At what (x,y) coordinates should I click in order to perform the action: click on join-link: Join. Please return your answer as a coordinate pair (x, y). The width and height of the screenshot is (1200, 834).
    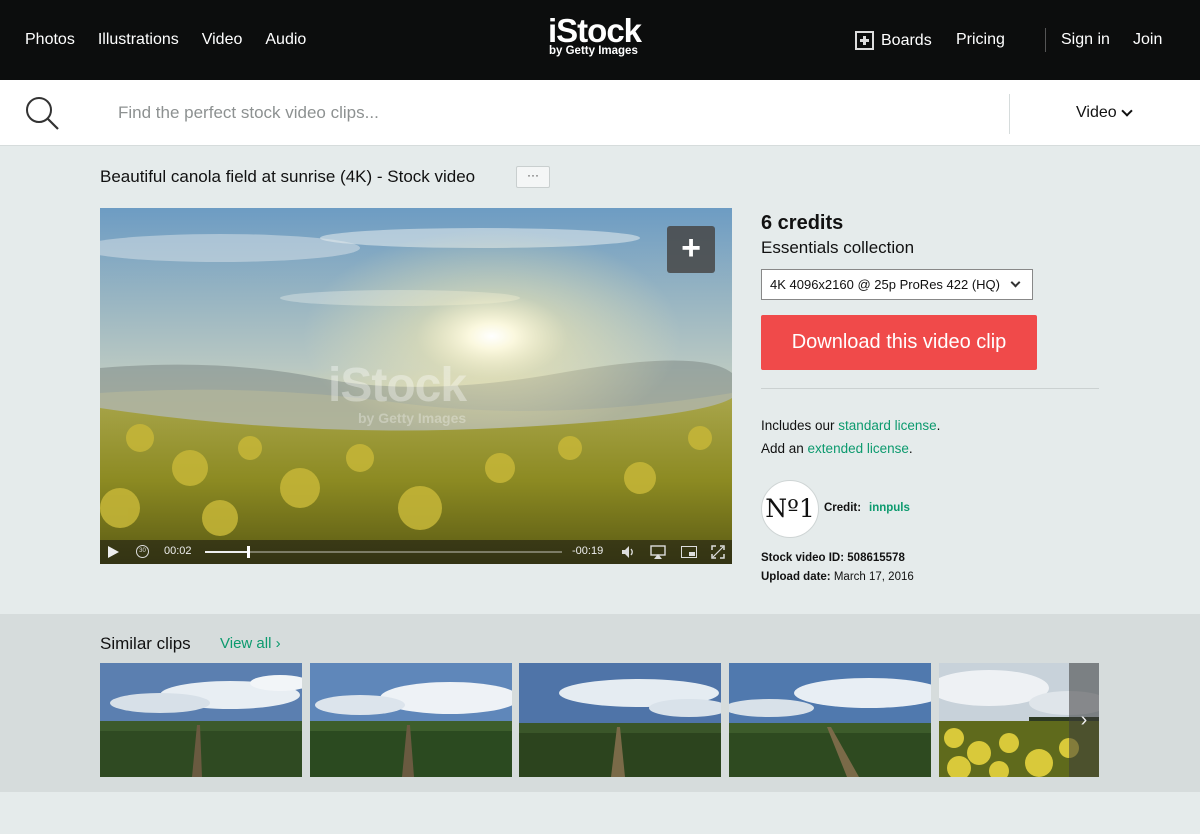
    Looking at the image, I should click on (1147, 40).